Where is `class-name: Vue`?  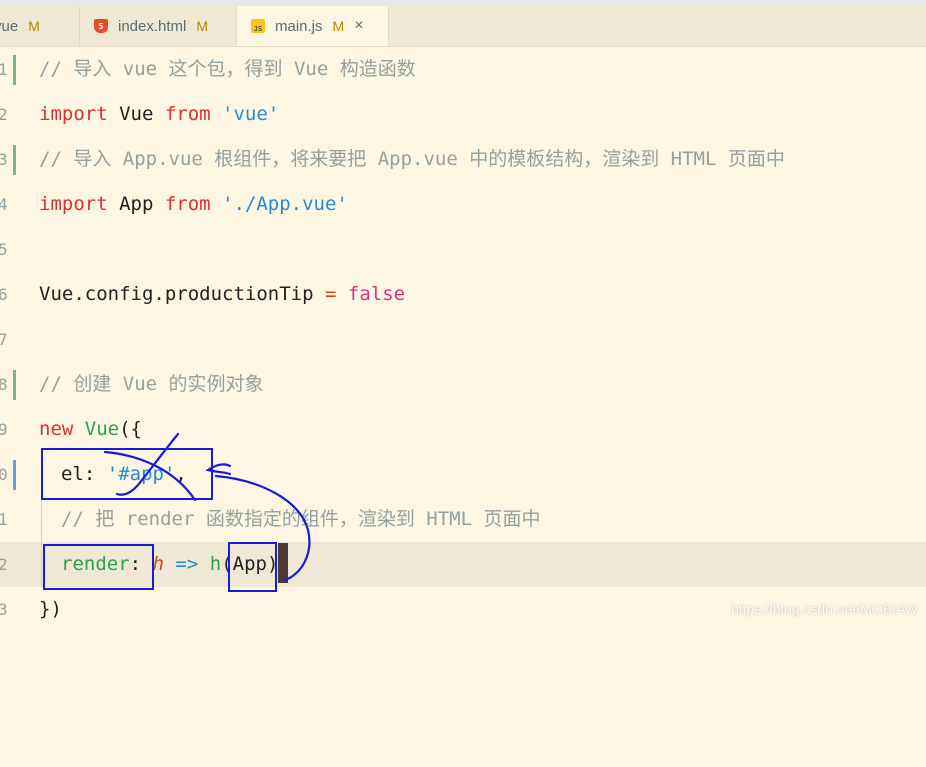
class-name: Vue is located at coordinates (96, 429).